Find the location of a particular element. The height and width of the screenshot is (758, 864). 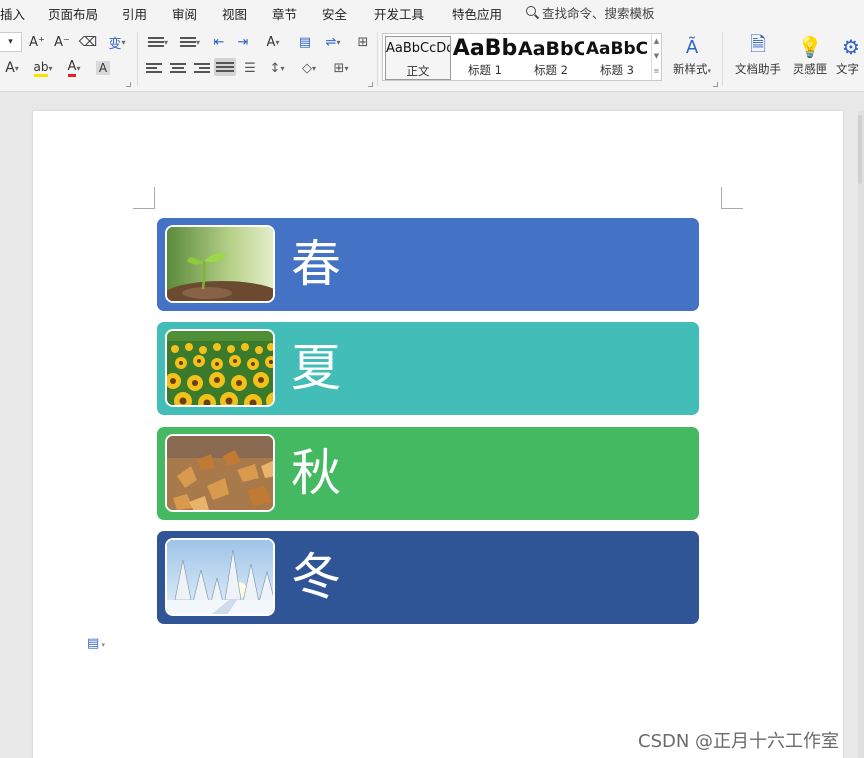

inspiration-label: 灵感匣 is located at coordinates (810, 69).